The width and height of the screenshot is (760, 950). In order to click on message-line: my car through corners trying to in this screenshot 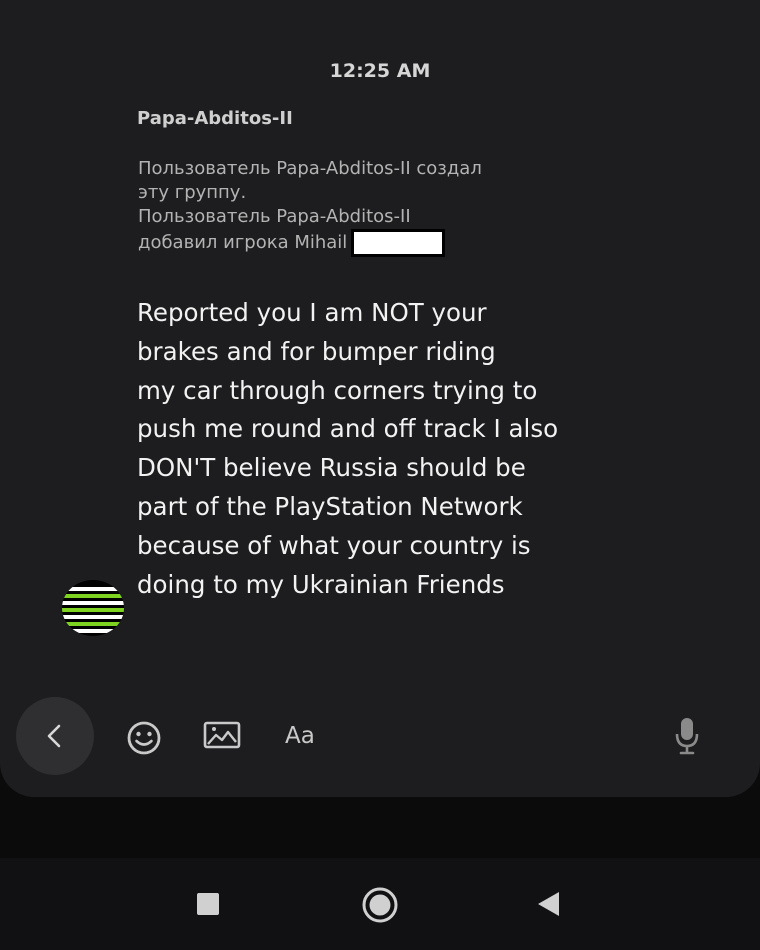, I will do `click(337, 390)`.